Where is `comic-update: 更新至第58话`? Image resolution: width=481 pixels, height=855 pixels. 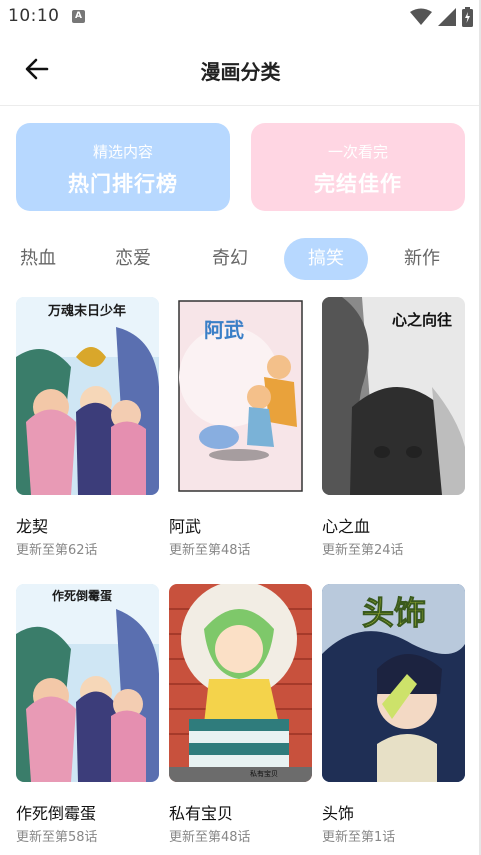 comic-update: 更新至第58话 is located at coordinates (57, 837).